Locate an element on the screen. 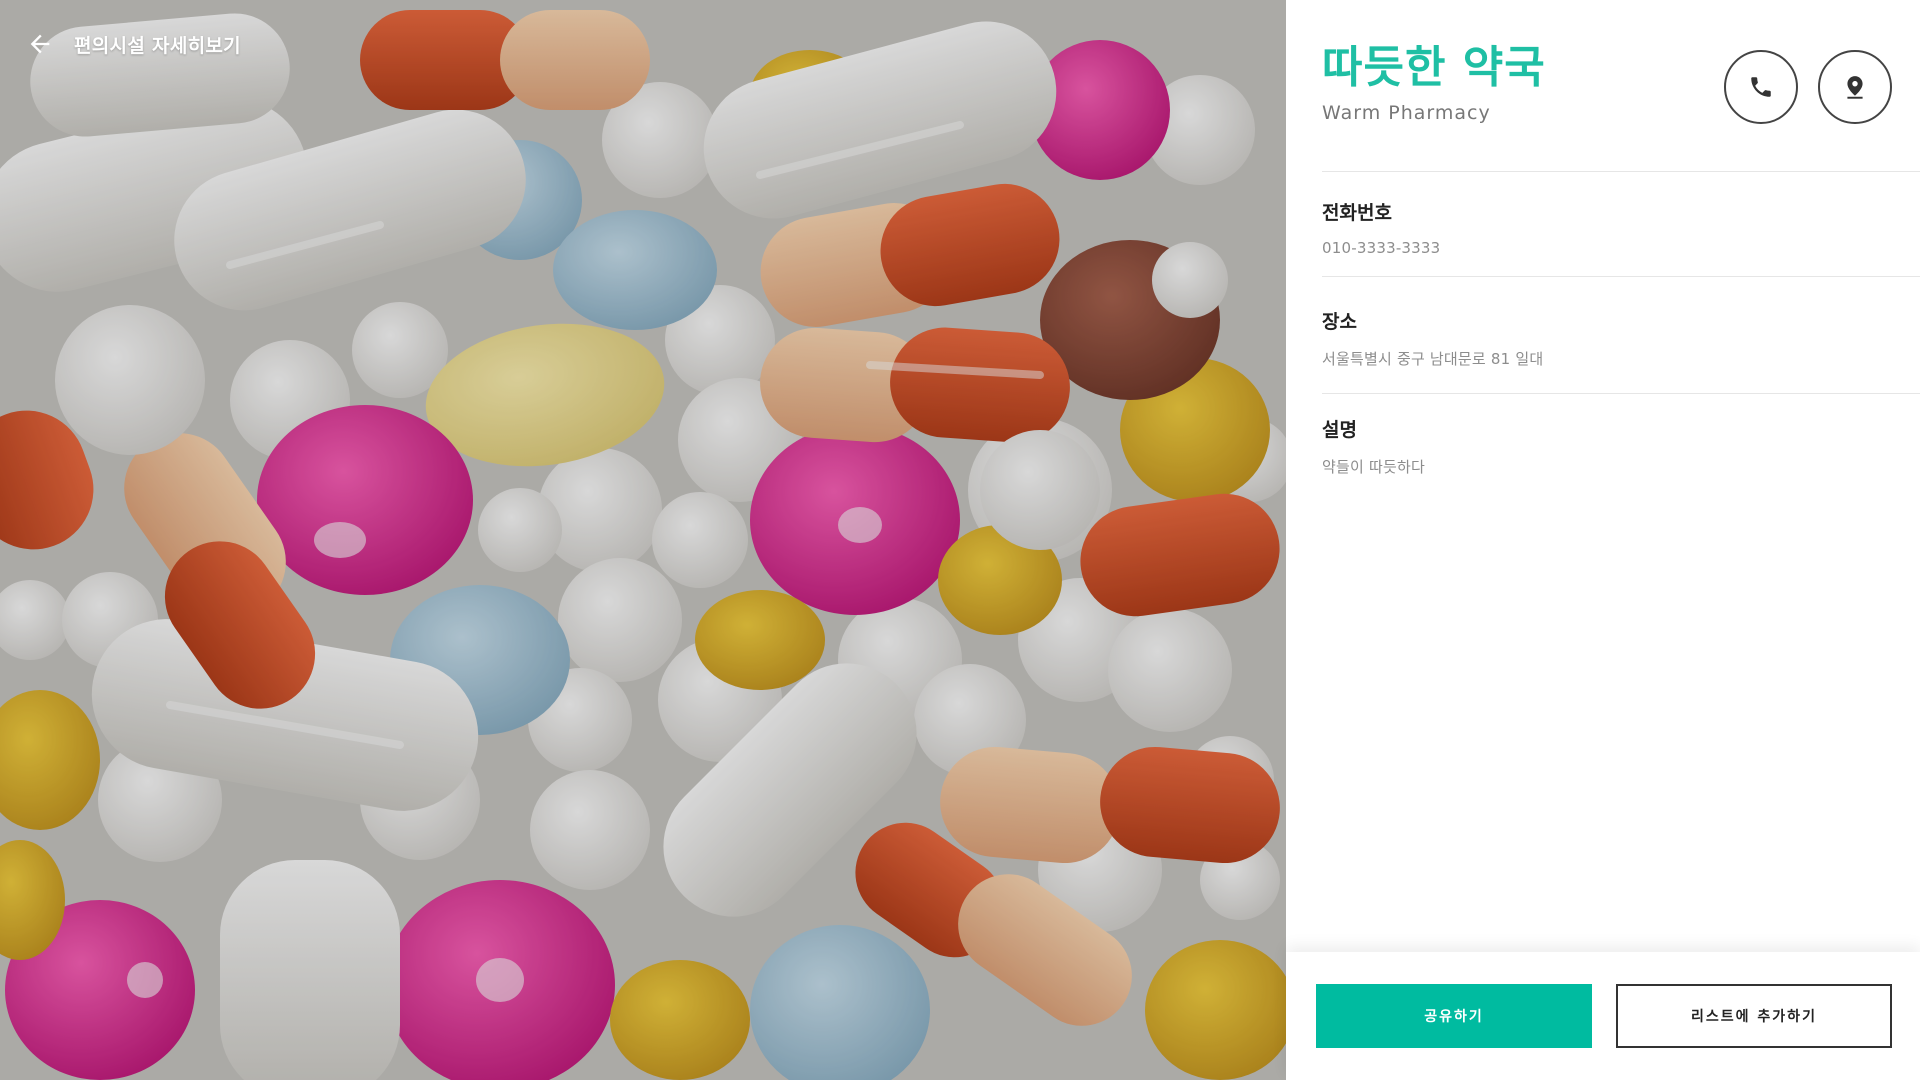 Image resolution: width=1920 pixels, height=1080 pixels. location-pin-icon is located at coordinates (1855, 87).